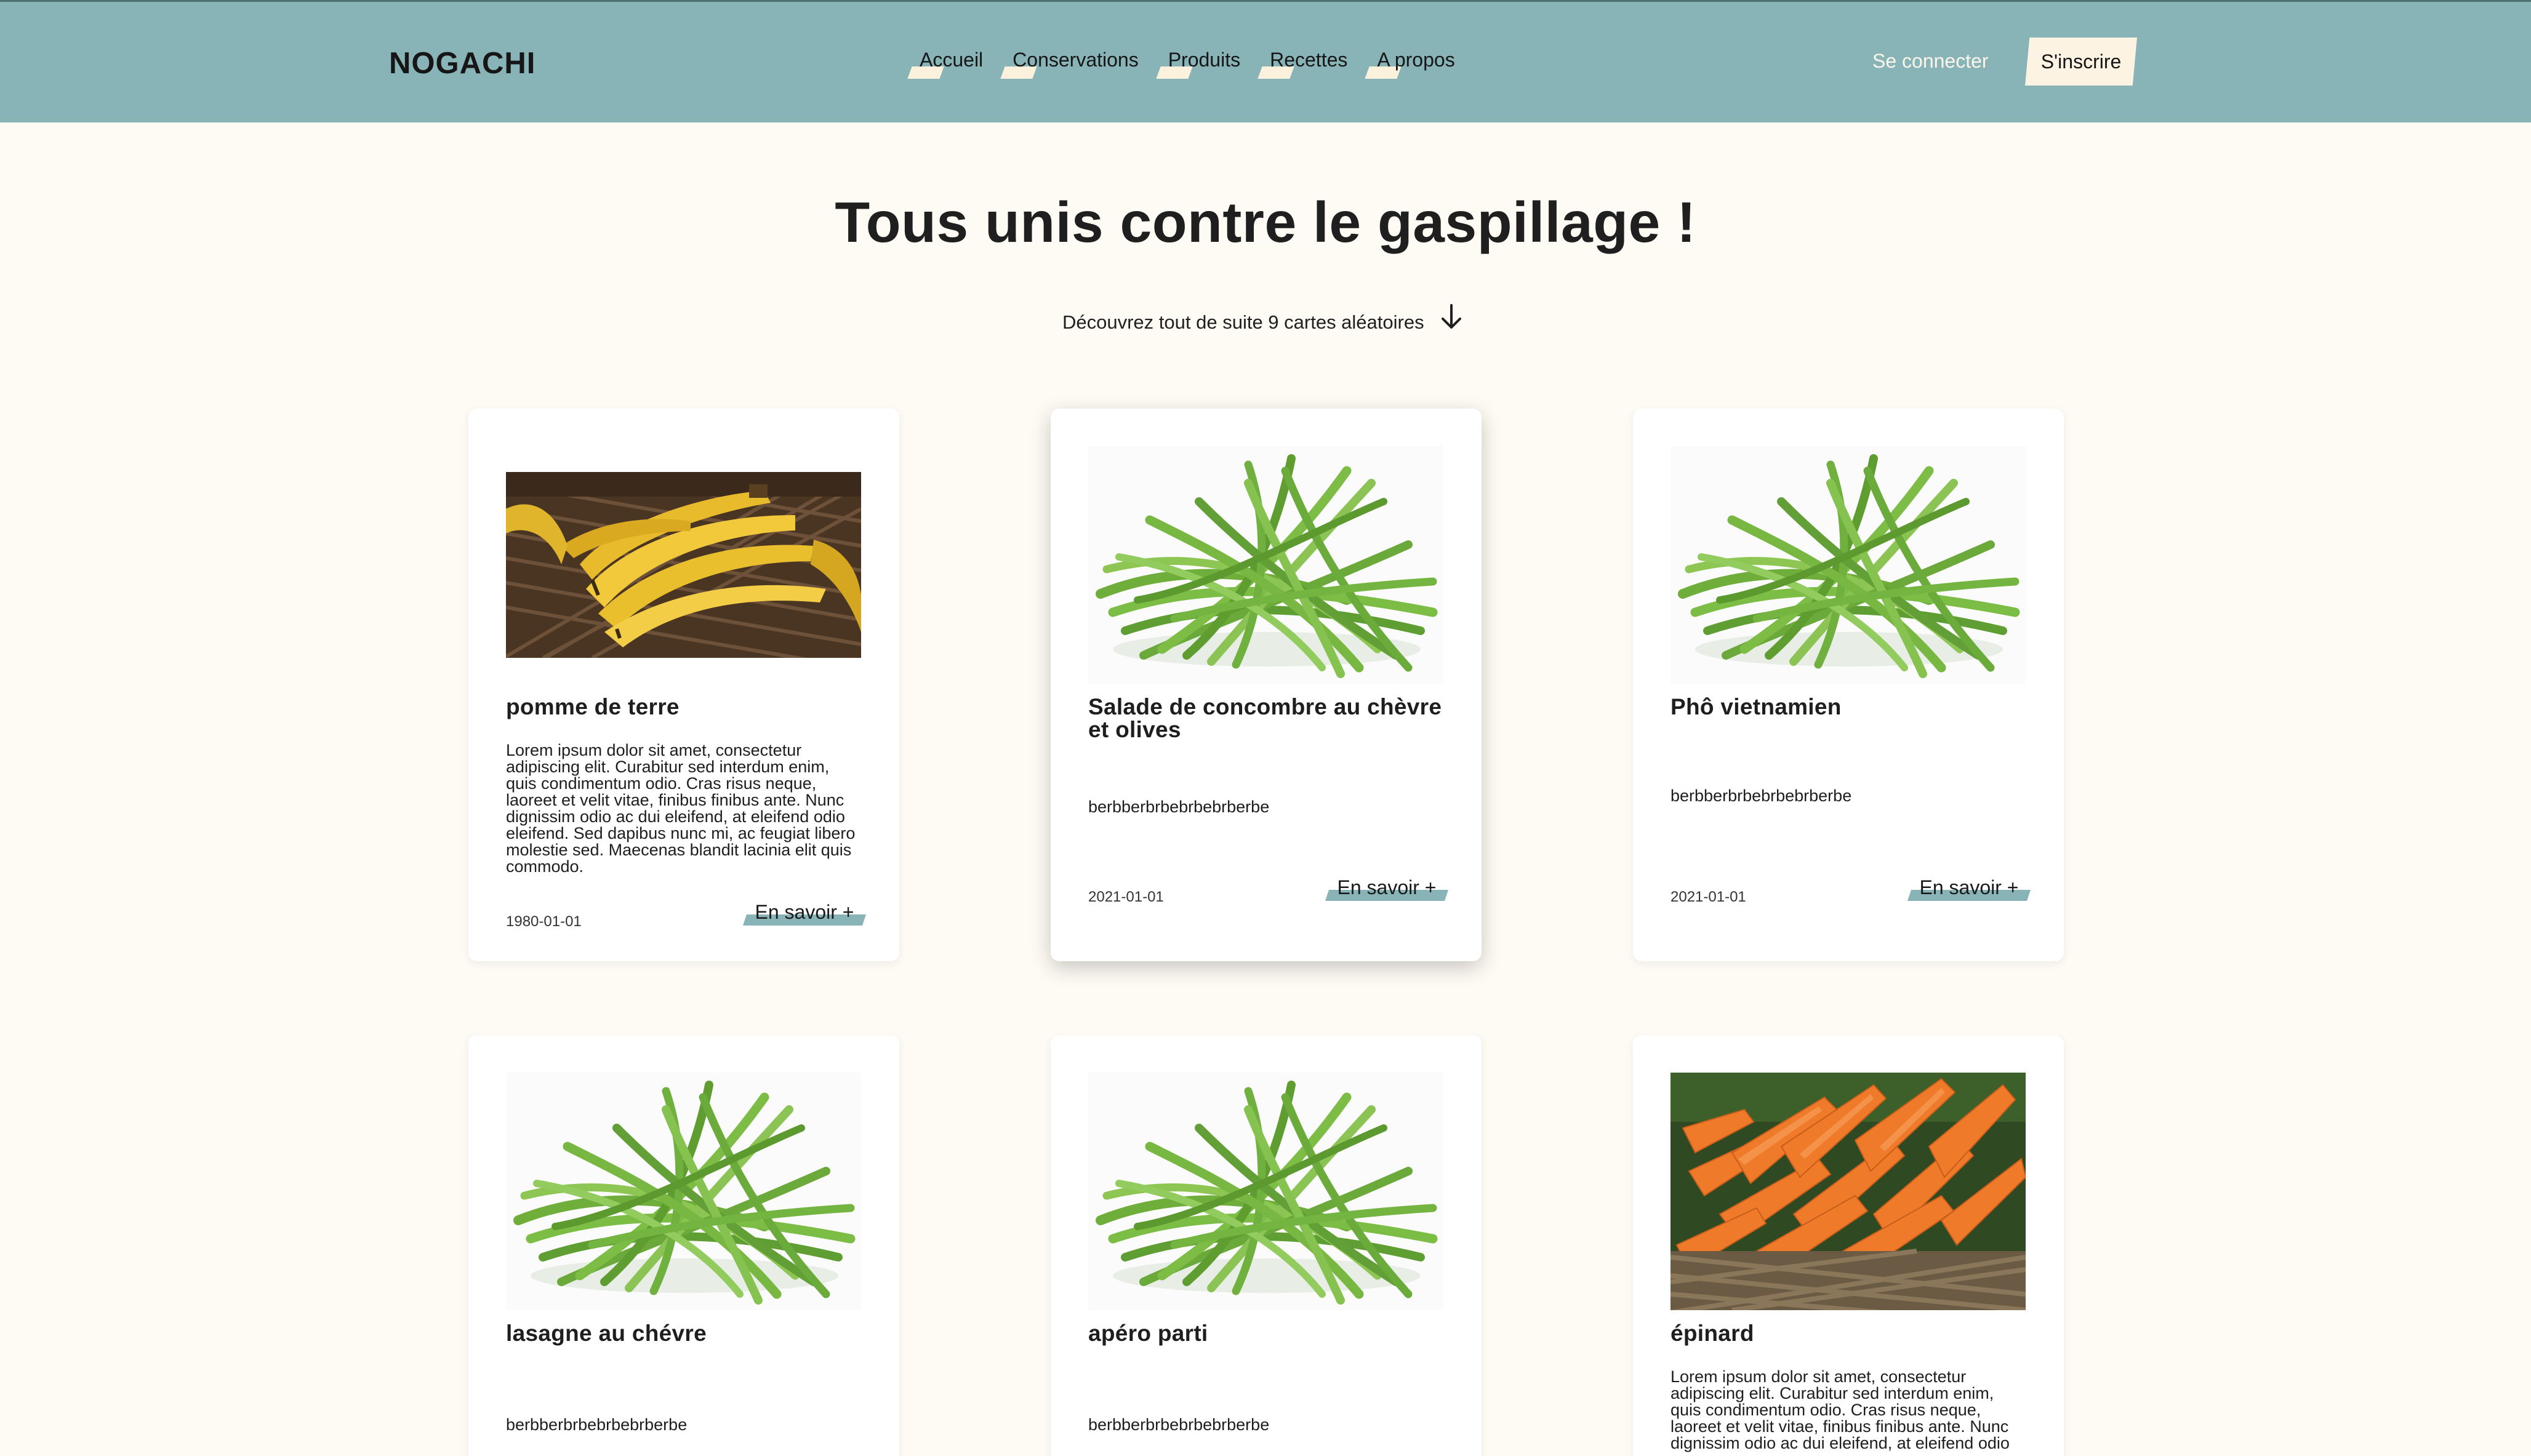  Describe the element at coordinates (1452, 317) in the screenshot. I see `arrow-down-icon` at that location.